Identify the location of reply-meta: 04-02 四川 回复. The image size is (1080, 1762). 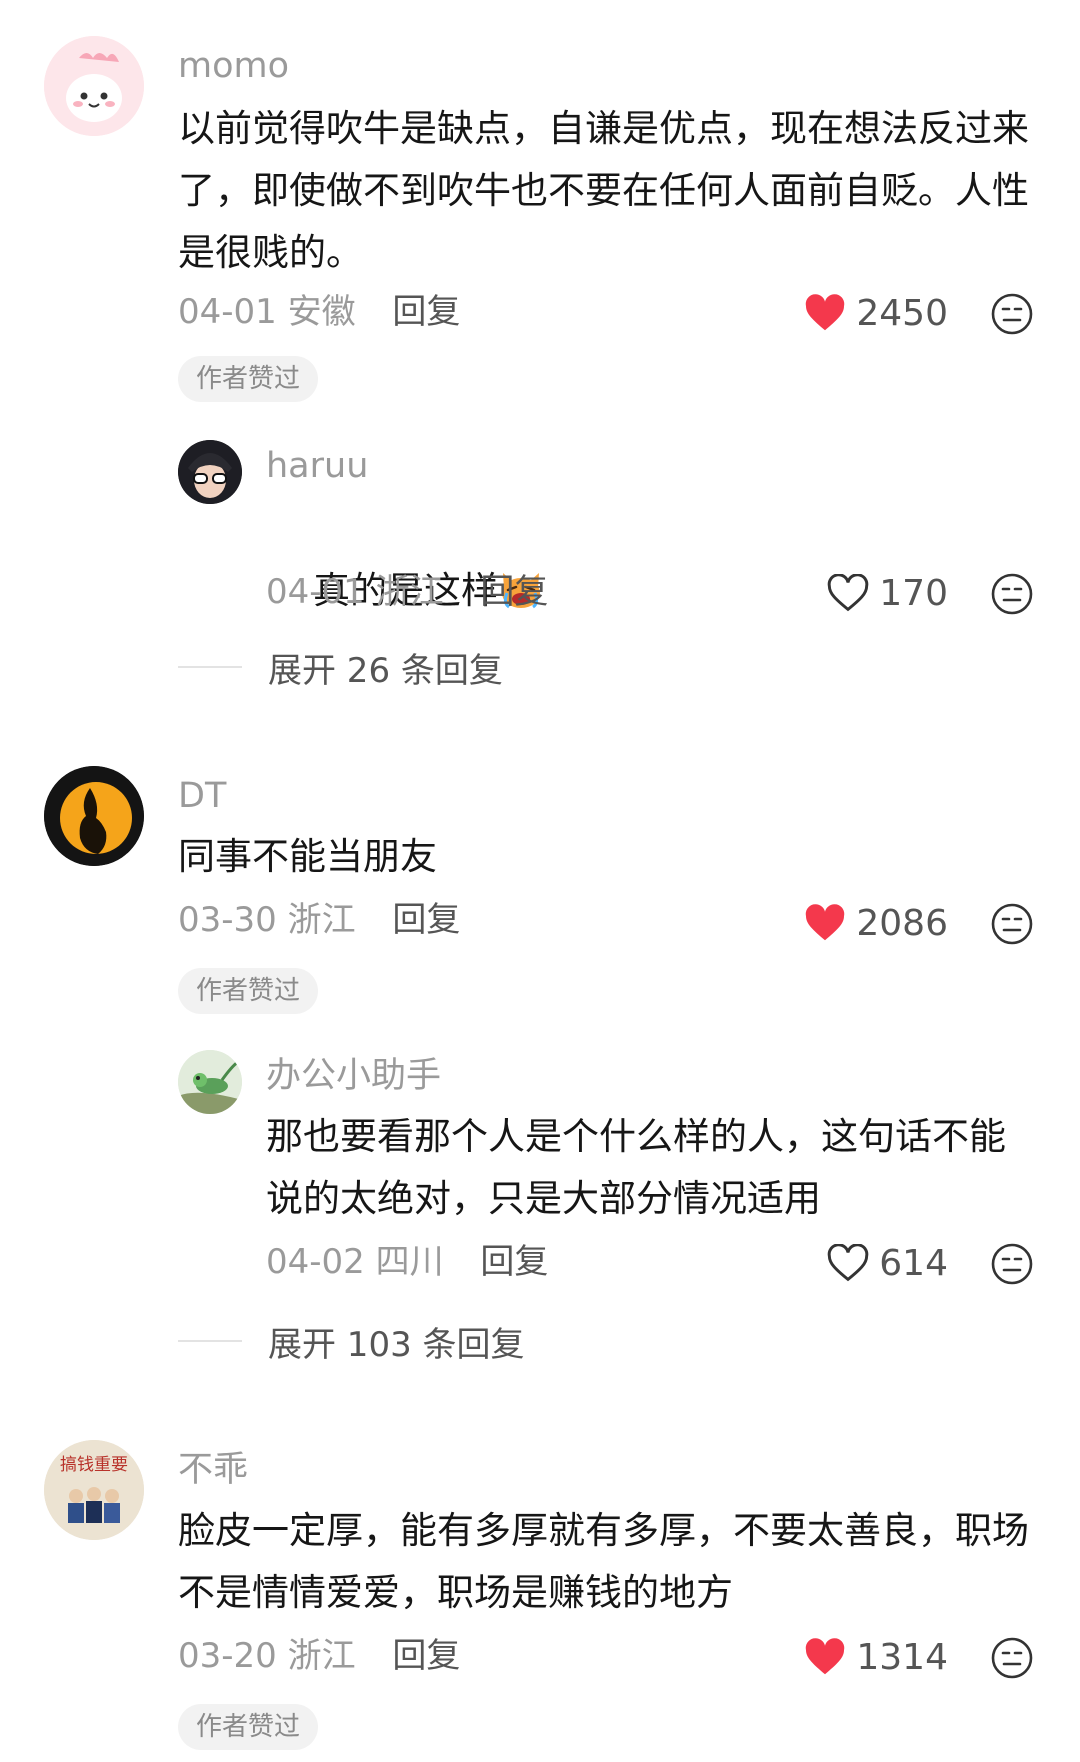
(407, 1262).